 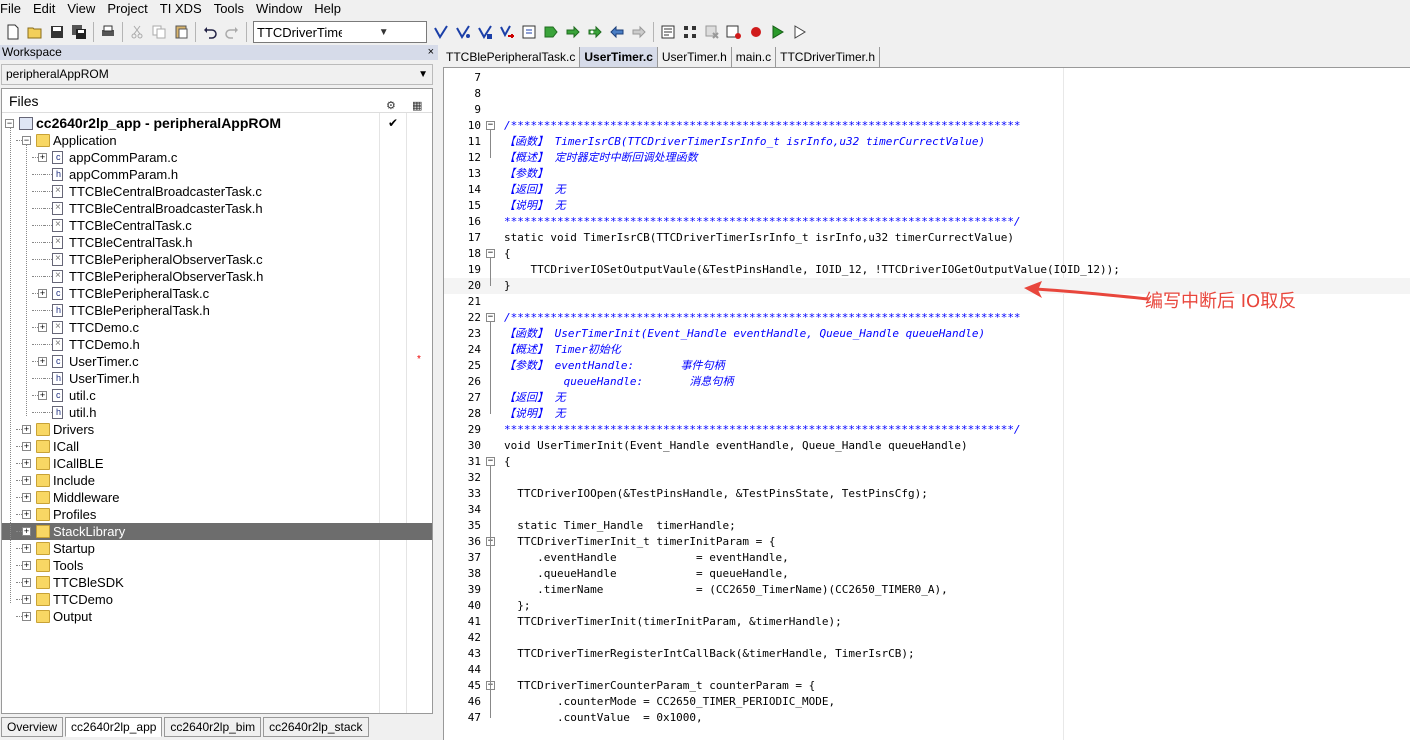 I want to click on tree-file: appCommParam.h, so click(x=217, y=174).